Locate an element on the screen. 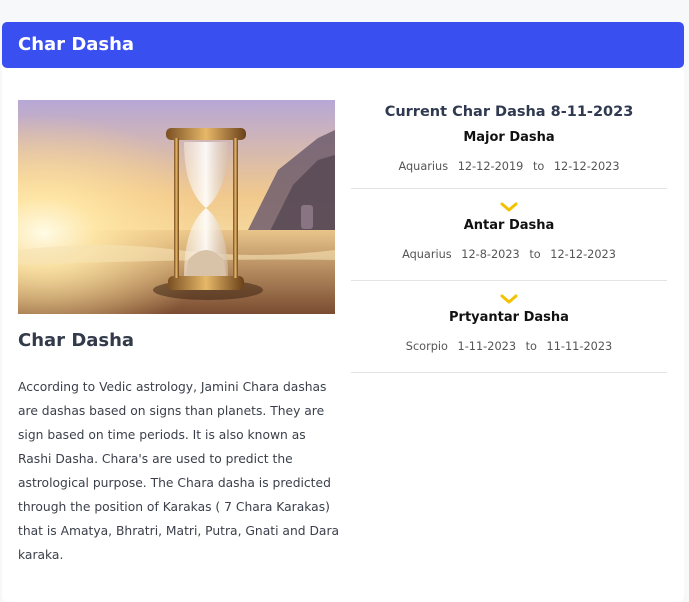 The height and width of the screenshot is (602, 689). dasha-title: Major Dasha is located at coordinates (509, 137).